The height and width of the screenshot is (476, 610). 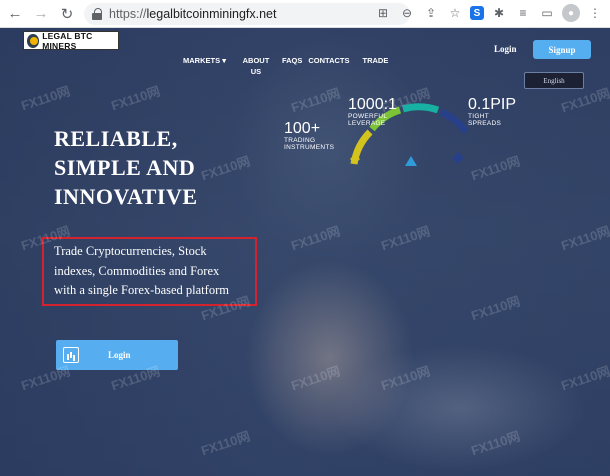 What do you see at coordinates (224, 60) in the screenshot?
I see `caret-down-icon: ▾` at bounding box center [224, 60].